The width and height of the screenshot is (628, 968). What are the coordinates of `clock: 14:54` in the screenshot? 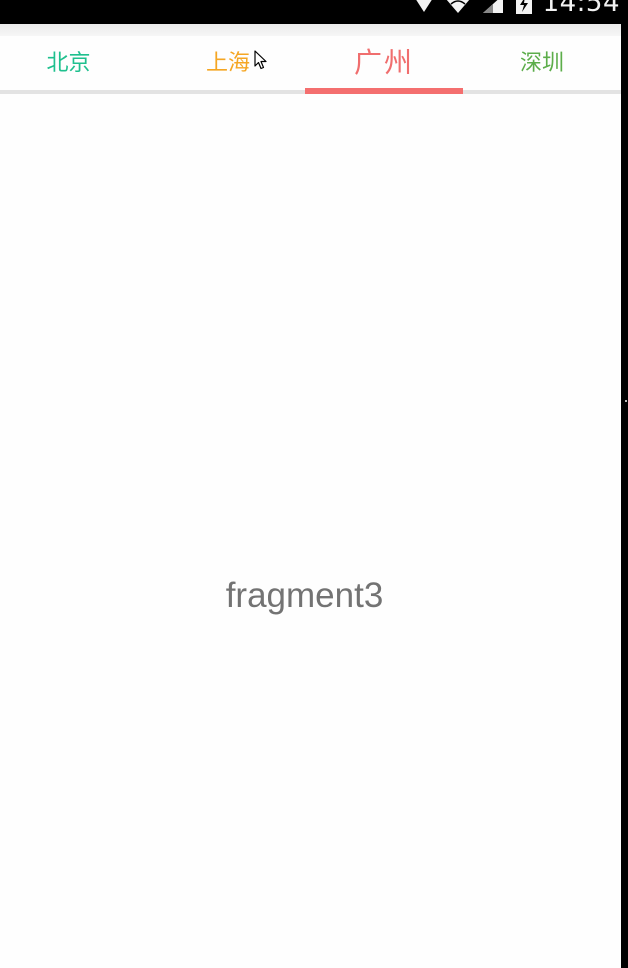 It's located at (581, 9).